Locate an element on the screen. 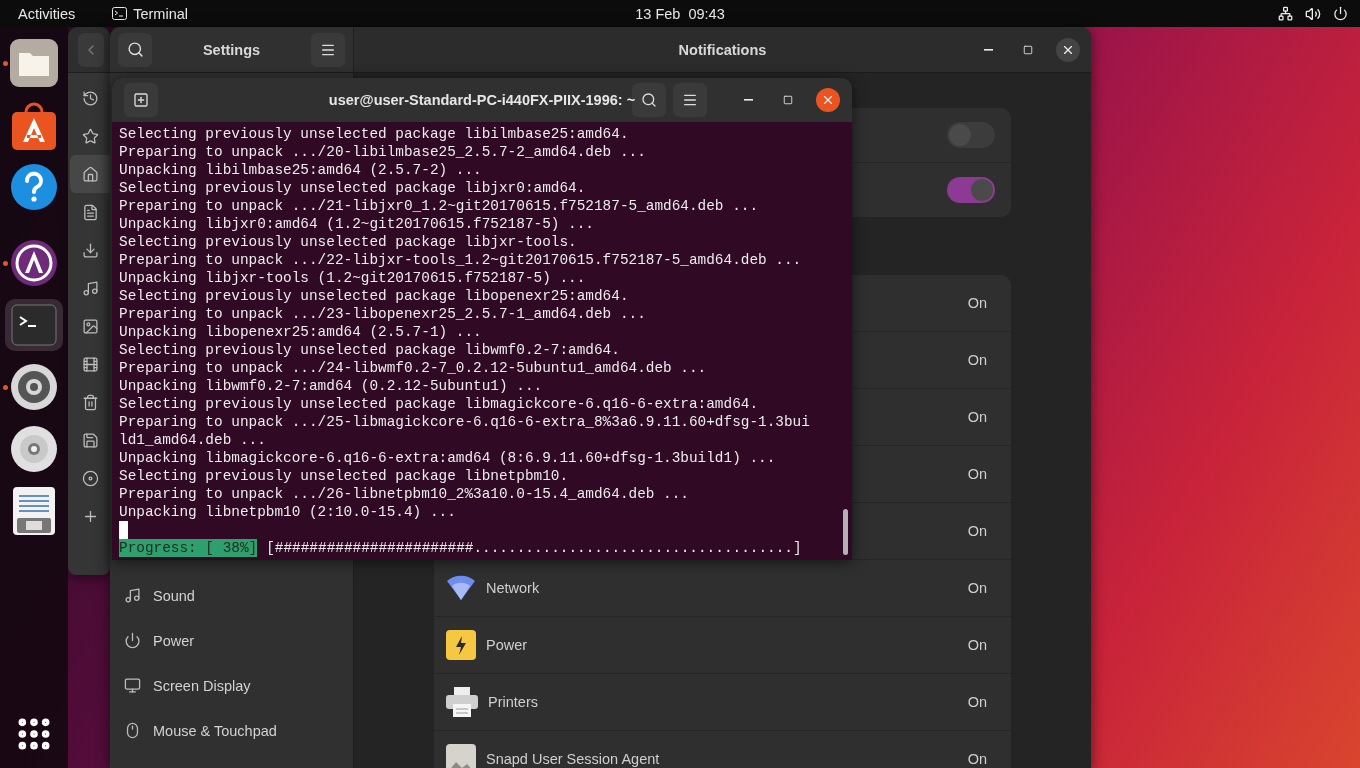 The height and width of the screenshot is (768, 1360). image-icon is located at coordinates (461, 756).